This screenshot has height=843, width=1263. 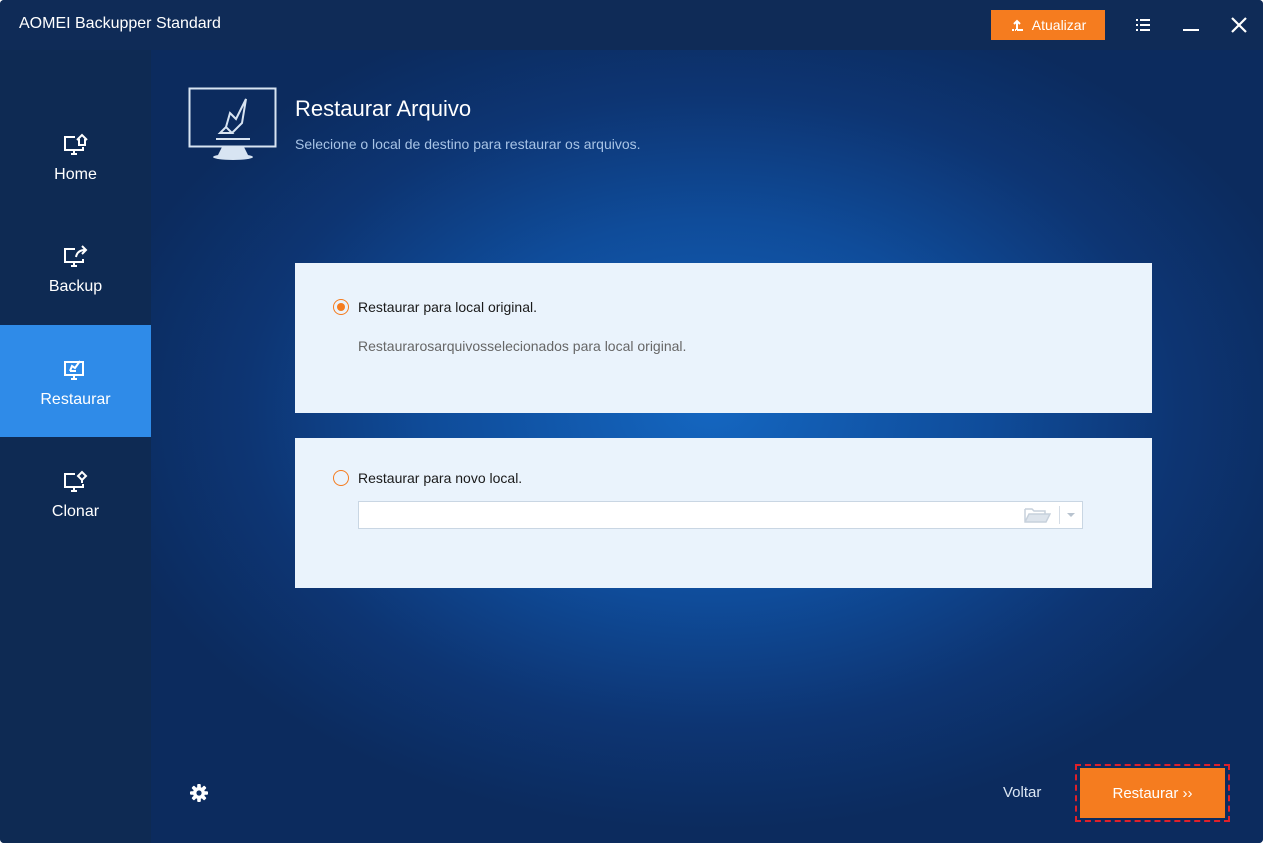 I want to click on home-monitor-icon, so click(x=76, y=144).